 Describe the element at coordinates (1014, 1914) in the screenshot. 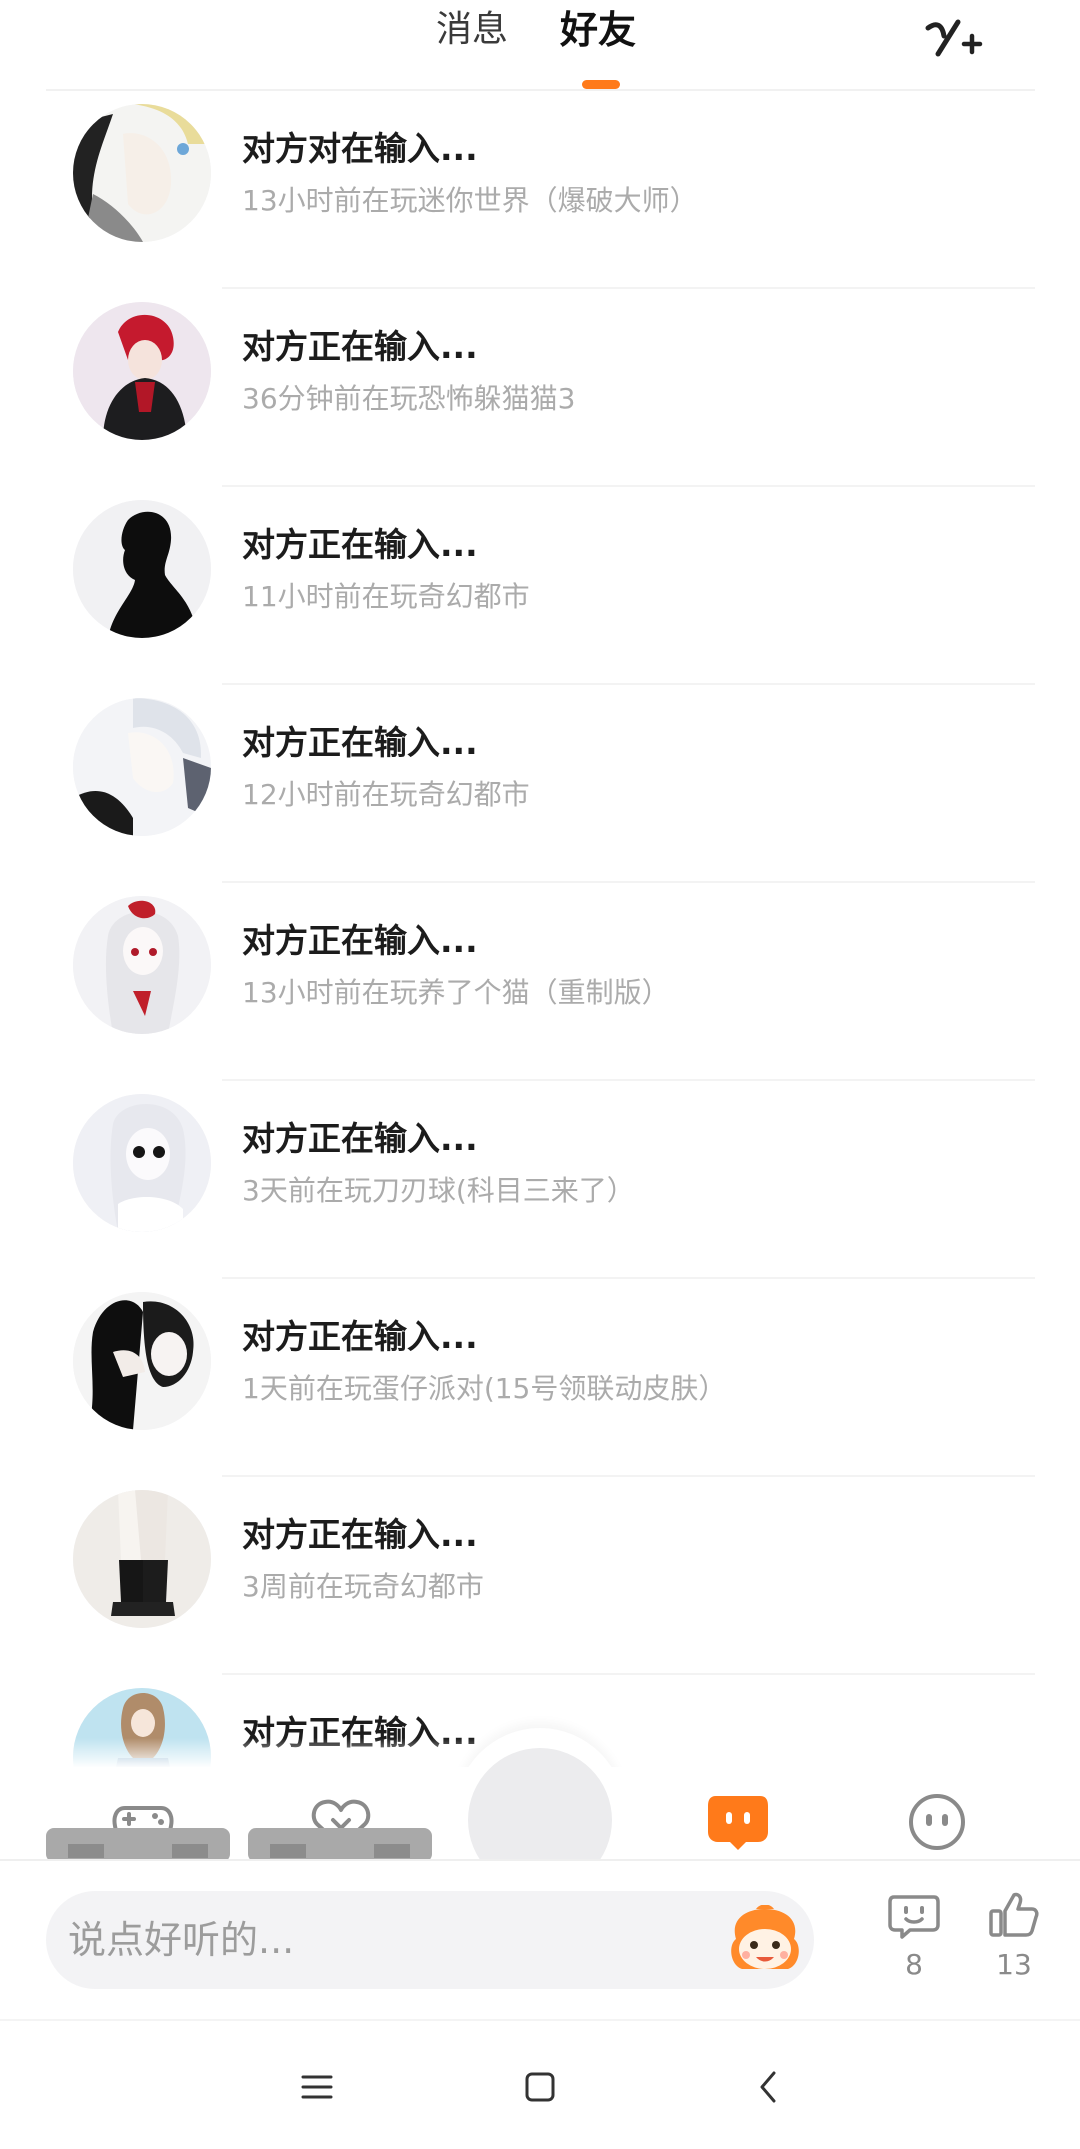

I see `thumbs-up-icon` at that location.